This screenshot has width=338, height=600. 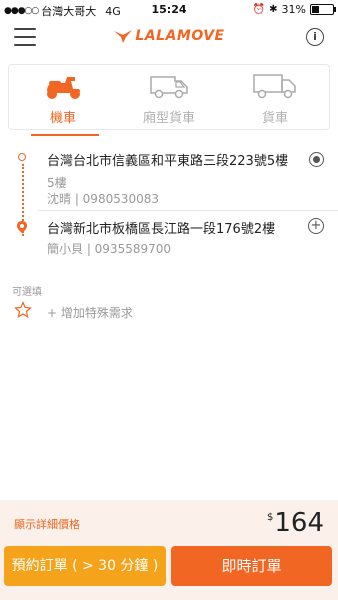 I want to click on lalamove-bird-icon, so click(x=123, y=36).